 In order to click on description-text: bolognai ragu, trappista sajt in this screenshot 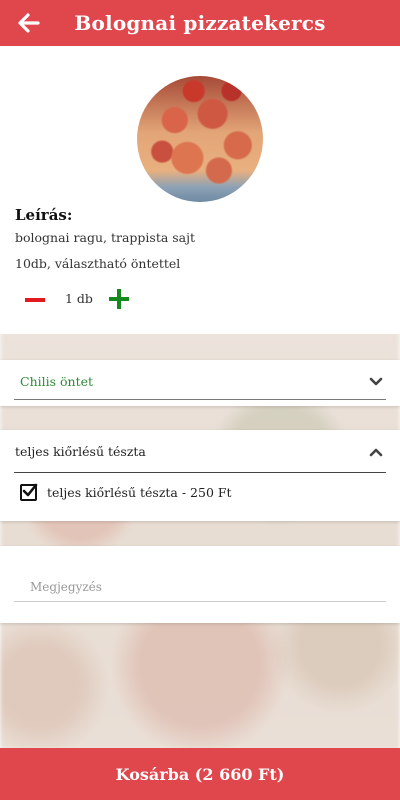, I will do `click(105, 237)`.